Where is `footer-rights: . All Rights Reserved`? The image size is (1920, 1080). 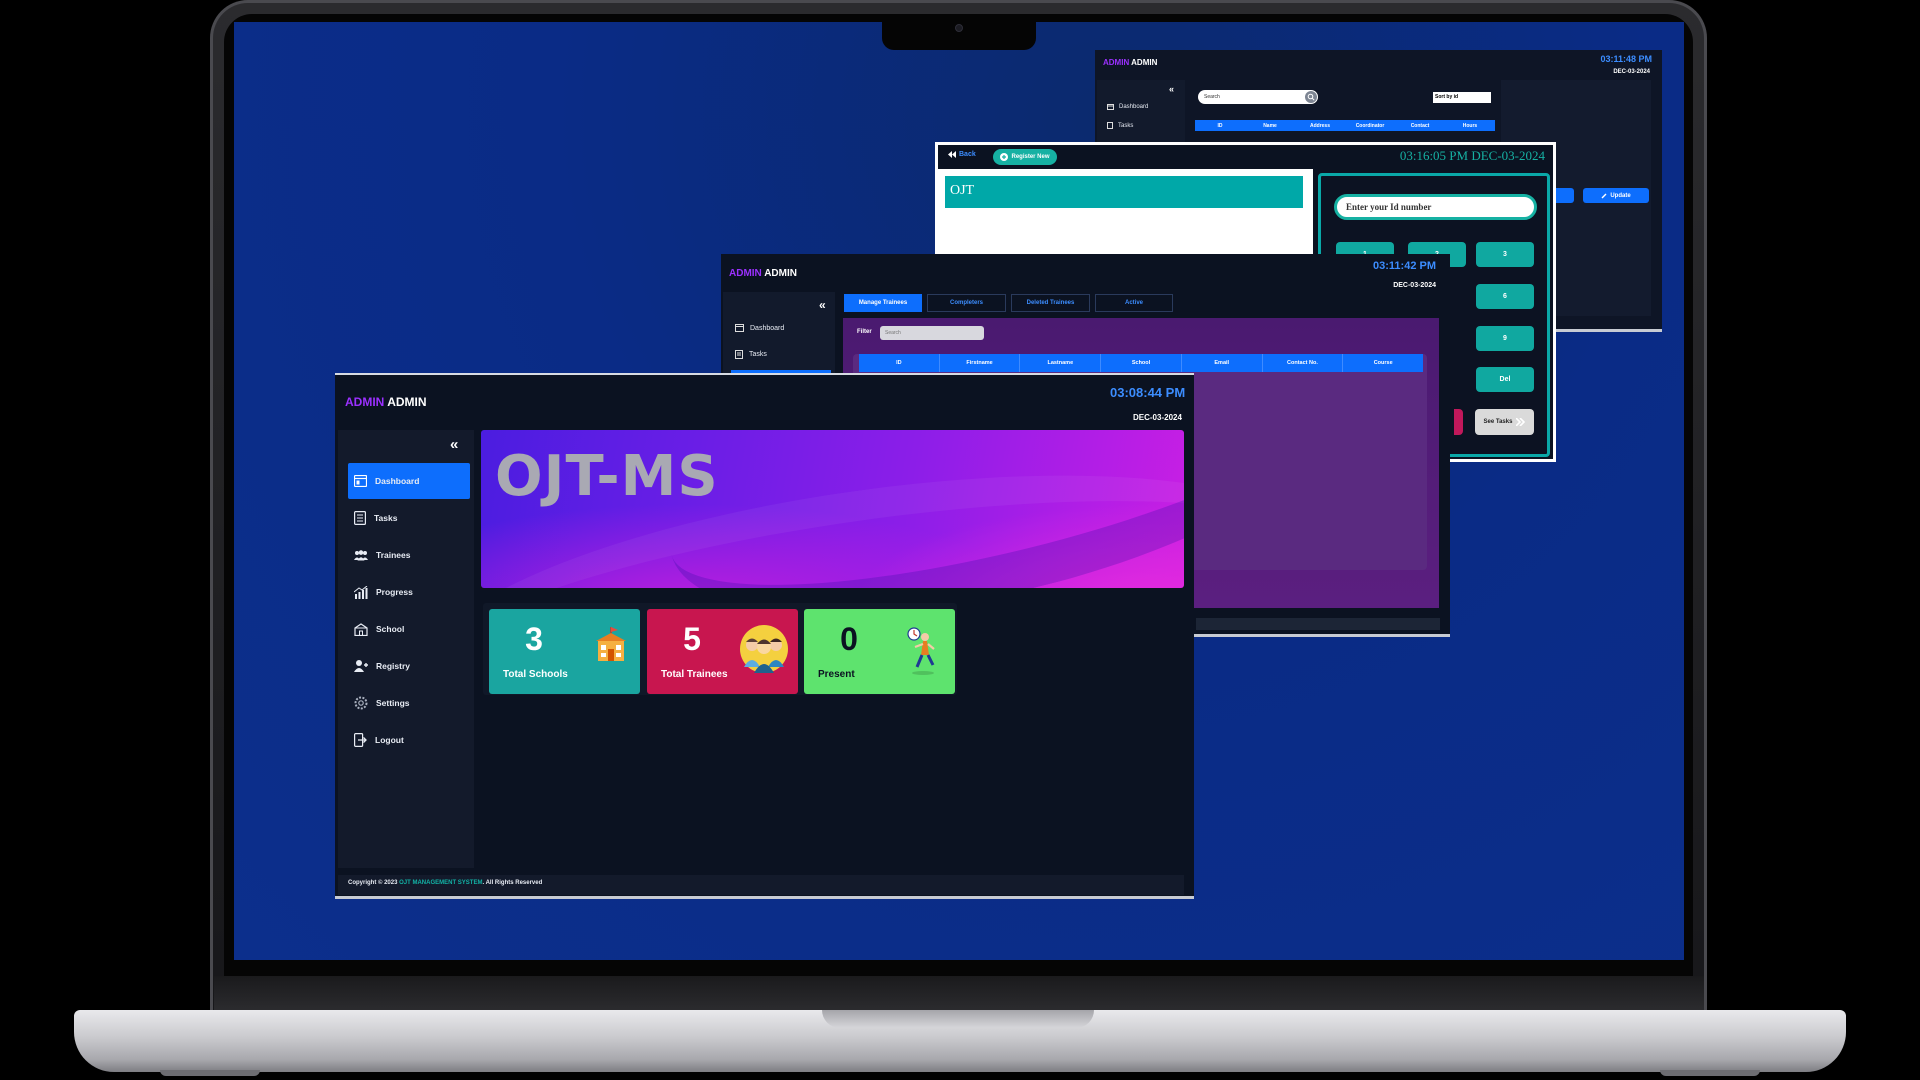
footer-rights: . All Rights Reserved is located at coordinates (512, 883).